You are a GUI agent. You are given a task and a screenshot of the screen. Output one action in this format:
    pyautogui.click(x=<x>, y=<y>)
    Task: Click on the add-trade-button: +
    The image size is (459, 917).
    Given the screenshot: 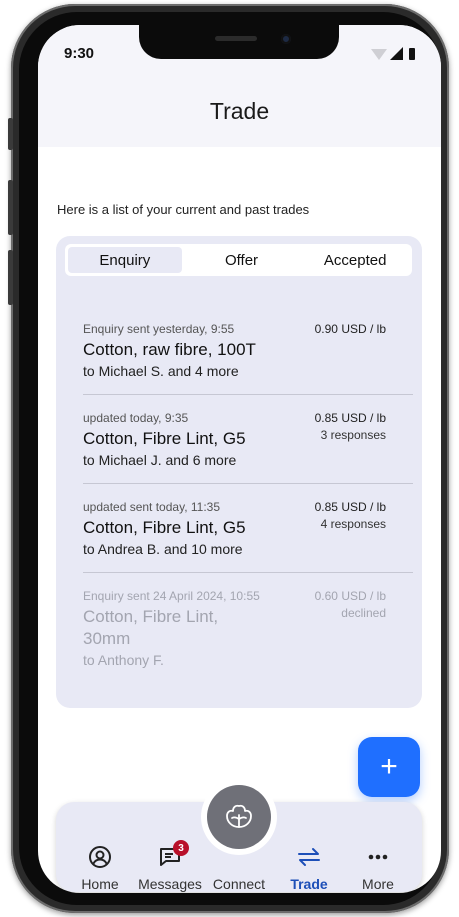 What is the action you would take?
    pyautogui.click(x=389, y=767)
    